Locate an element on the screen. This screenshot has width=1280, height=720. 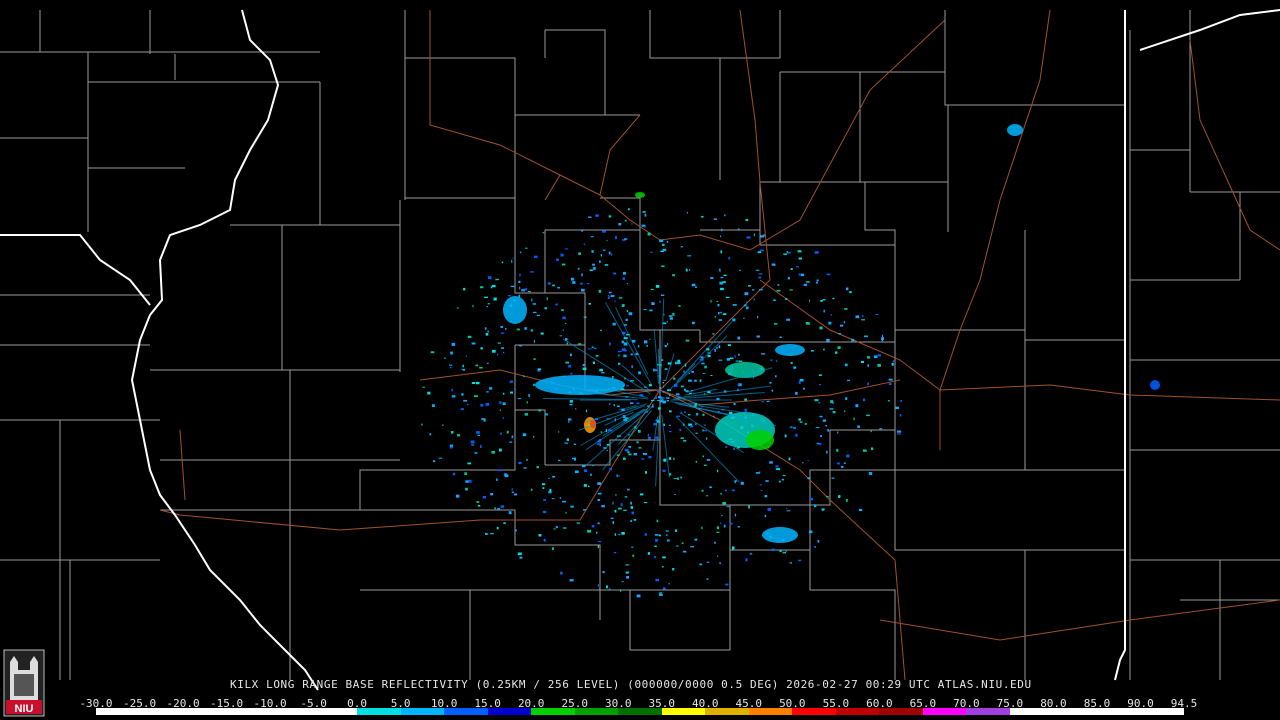
logo-text: NIU is located at coordinates (24, 709).